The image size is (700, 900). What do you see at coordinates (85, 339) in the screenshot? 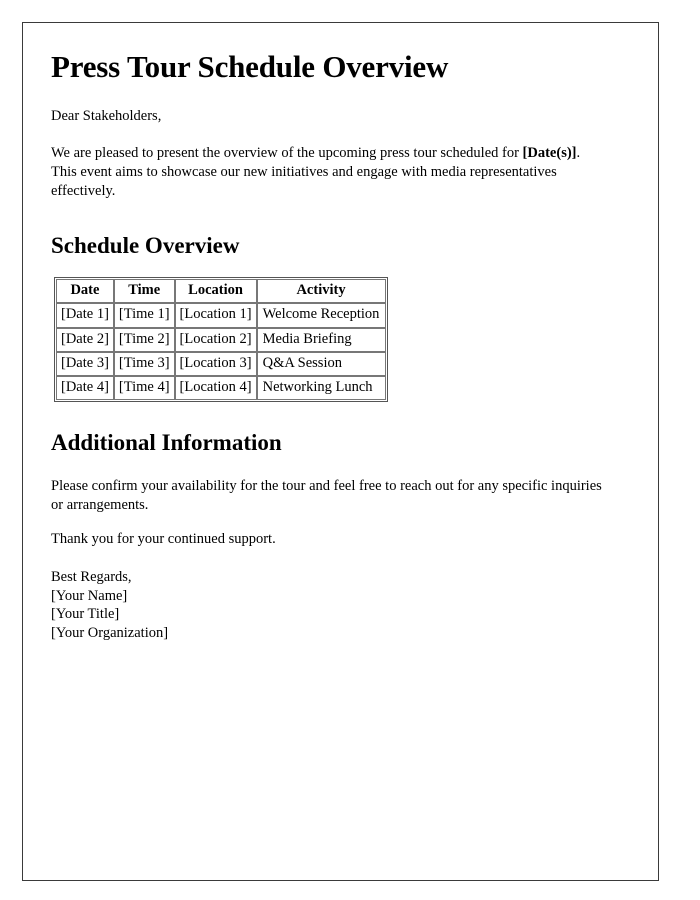
I see `cell-date: [Date 2]` at bounding box center [85, 339].